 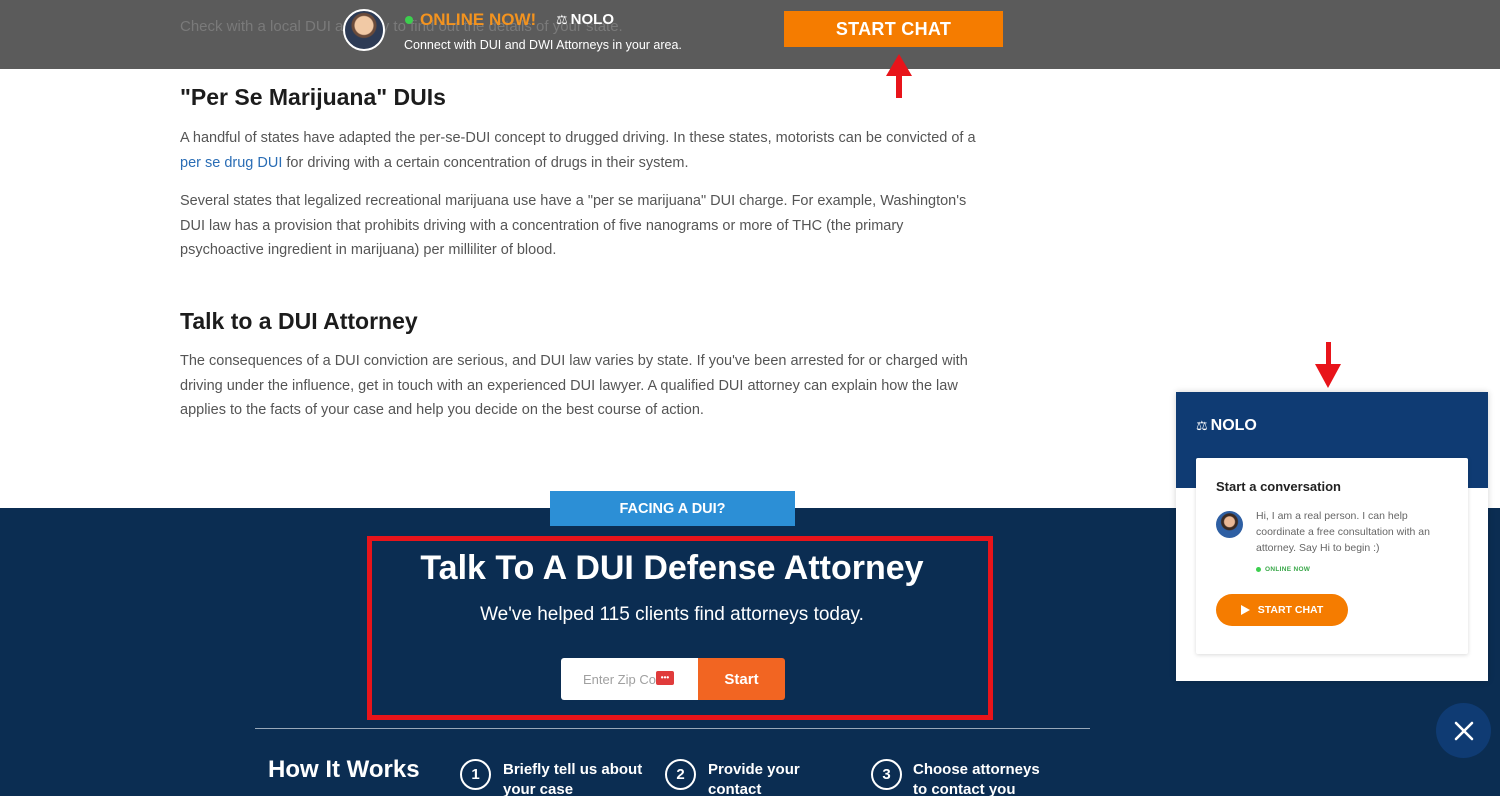 I want to click on arrow-up-annotation-icon, so click(x=899, y=65).